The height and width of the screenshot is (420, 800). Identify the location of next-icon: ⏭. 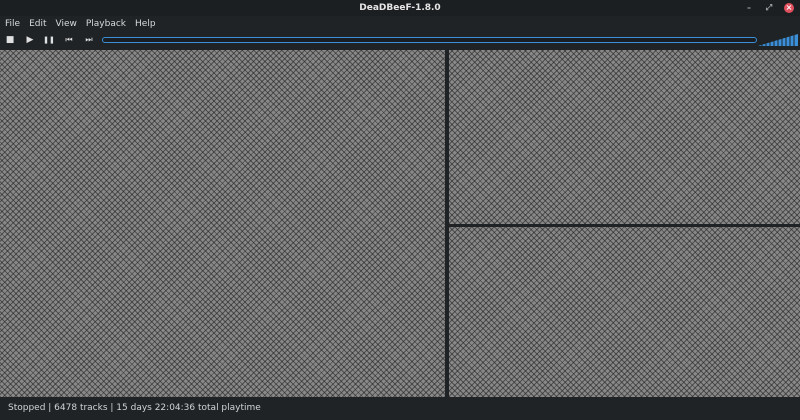
(89, 40).